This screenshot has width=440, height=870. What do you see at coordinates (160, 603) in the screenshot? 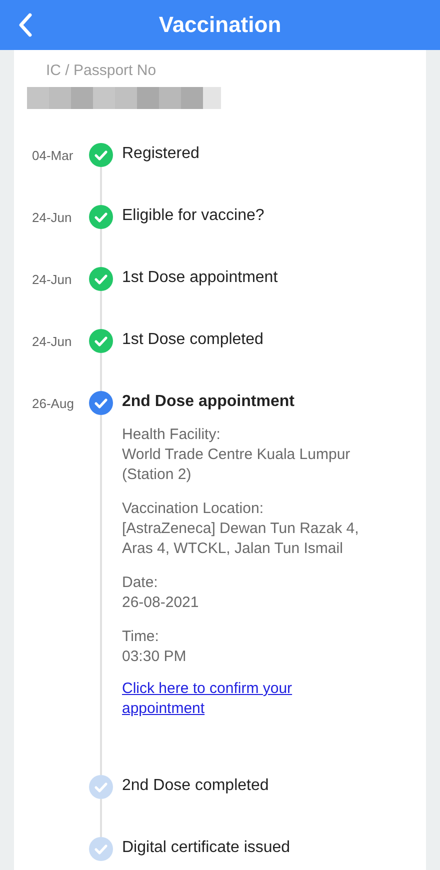
I see `detail-value: 26-08-2021` at bounding box center [160, 603].